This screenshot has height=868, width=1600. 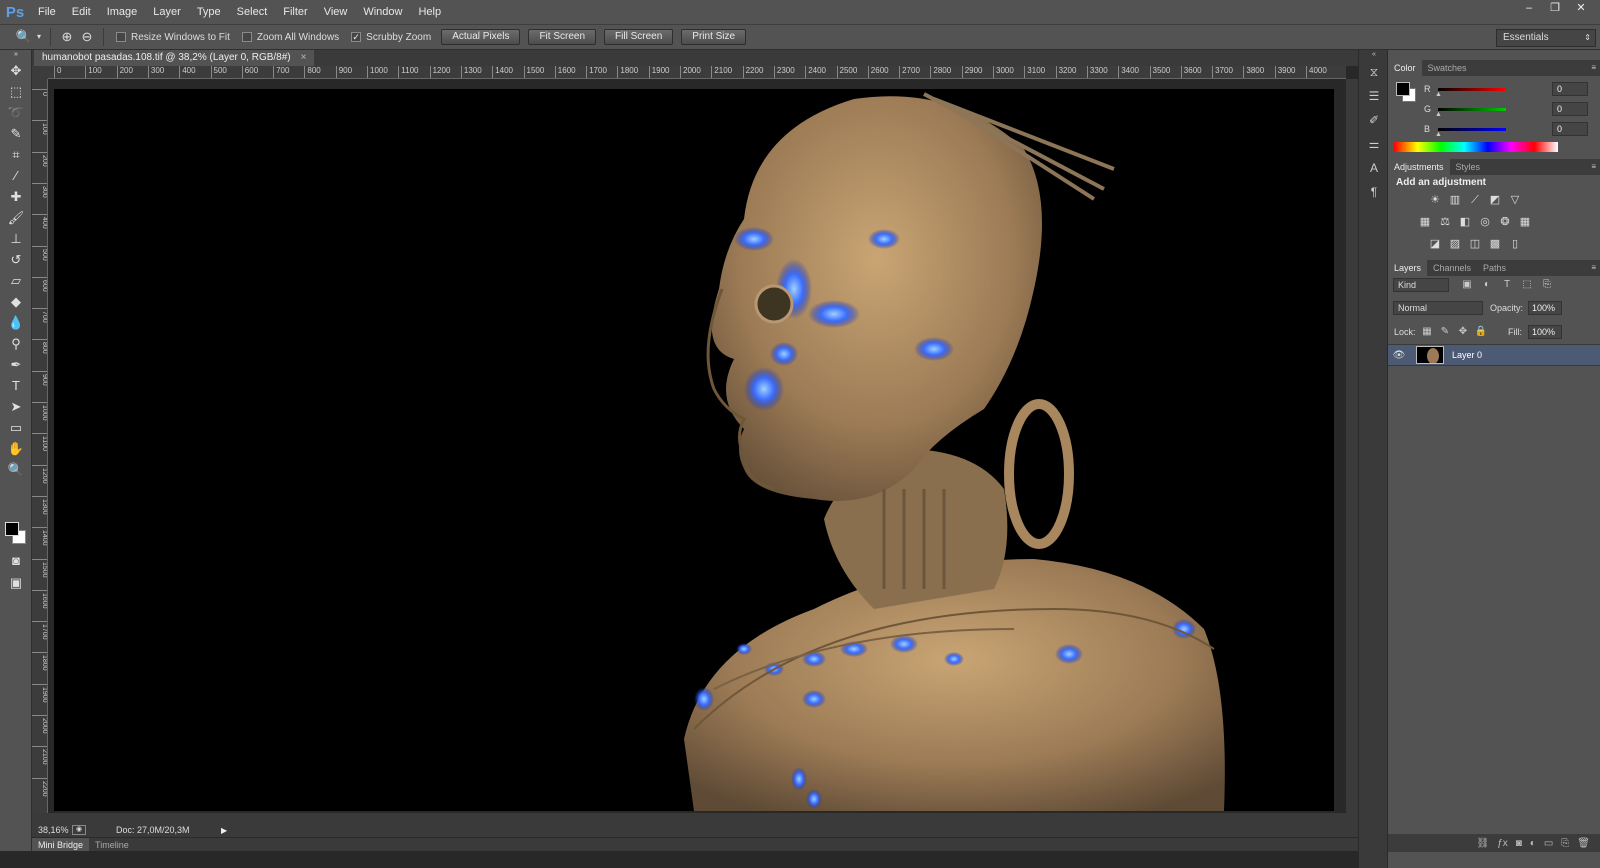 What do you see at coordinates (1419, 167) in the screenshot?
I see `tab-adjustments: Adjustments` at bounding box center [1419, 167].